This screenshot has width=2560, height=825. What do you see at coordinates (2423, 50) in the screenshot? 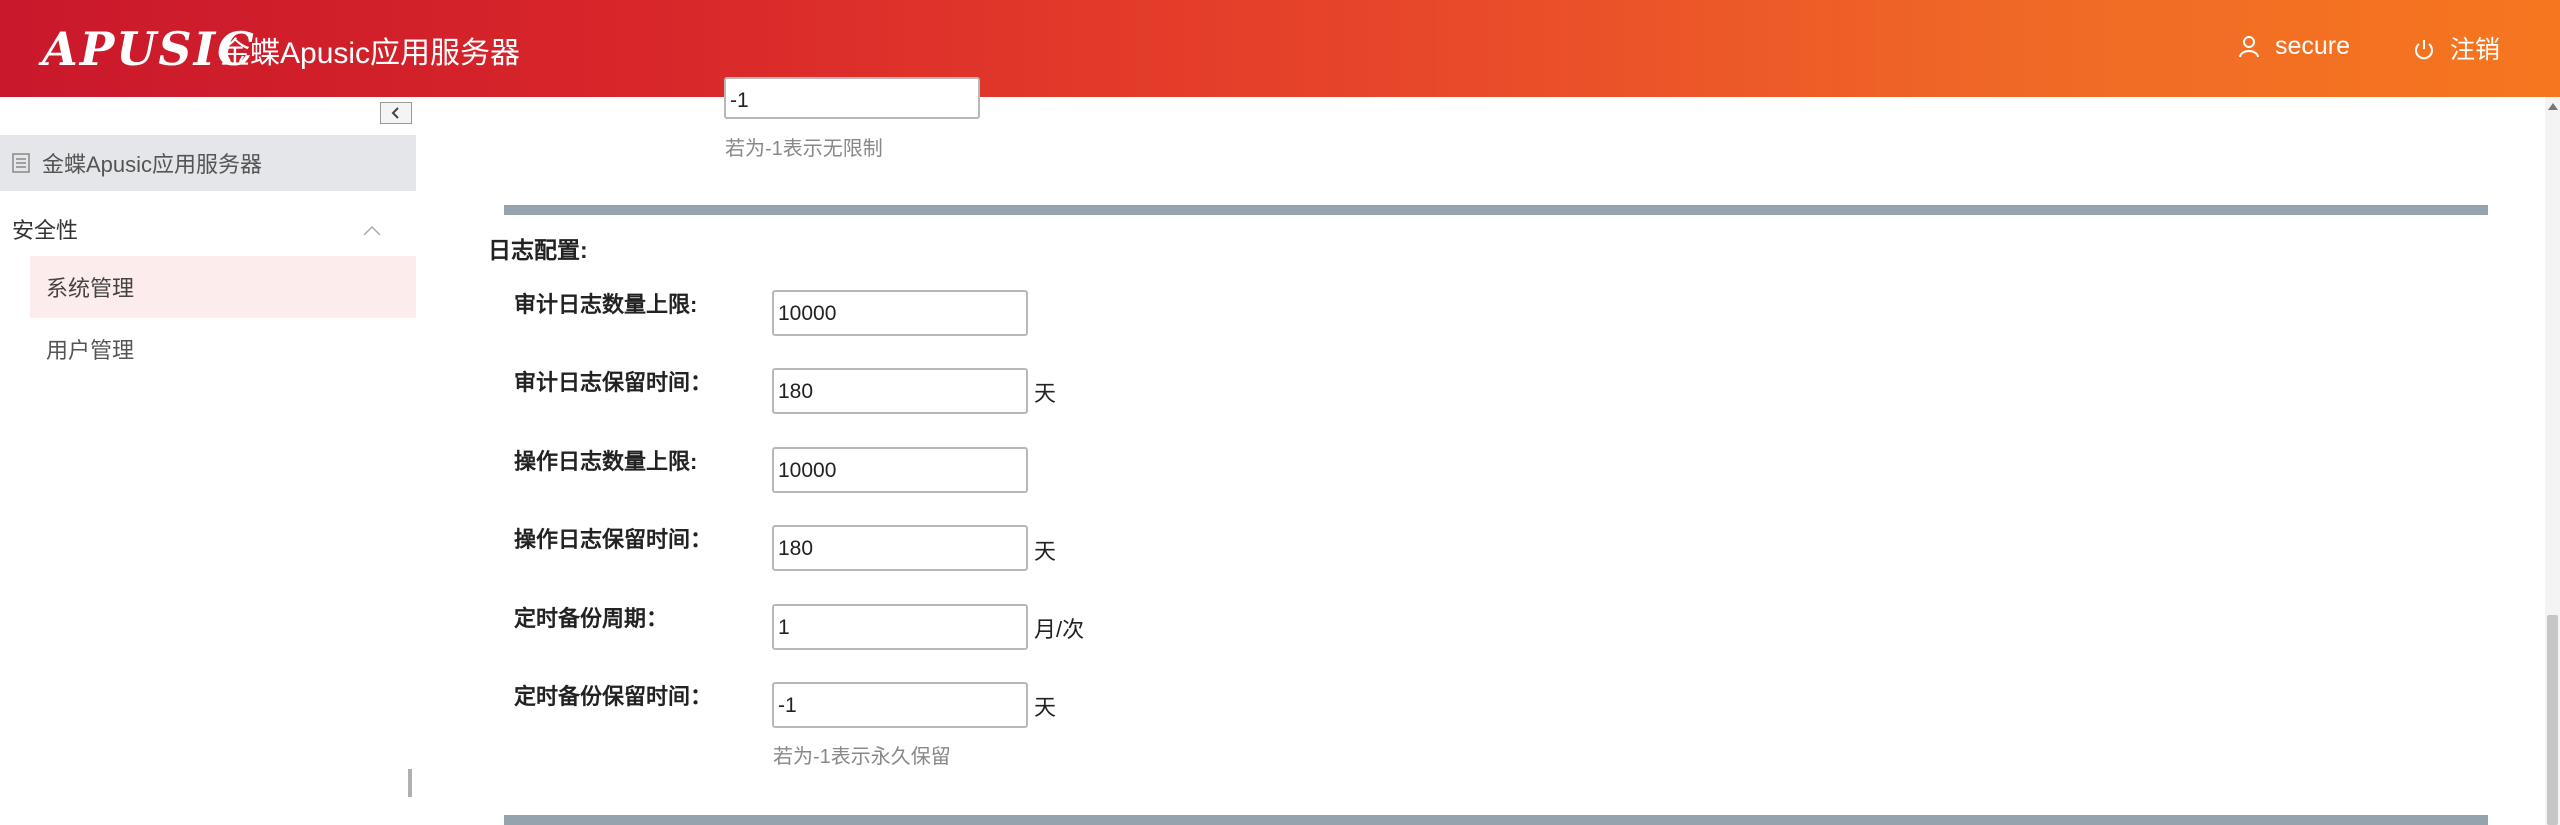
I see `power-icon` at bounding box center [2423, 50].